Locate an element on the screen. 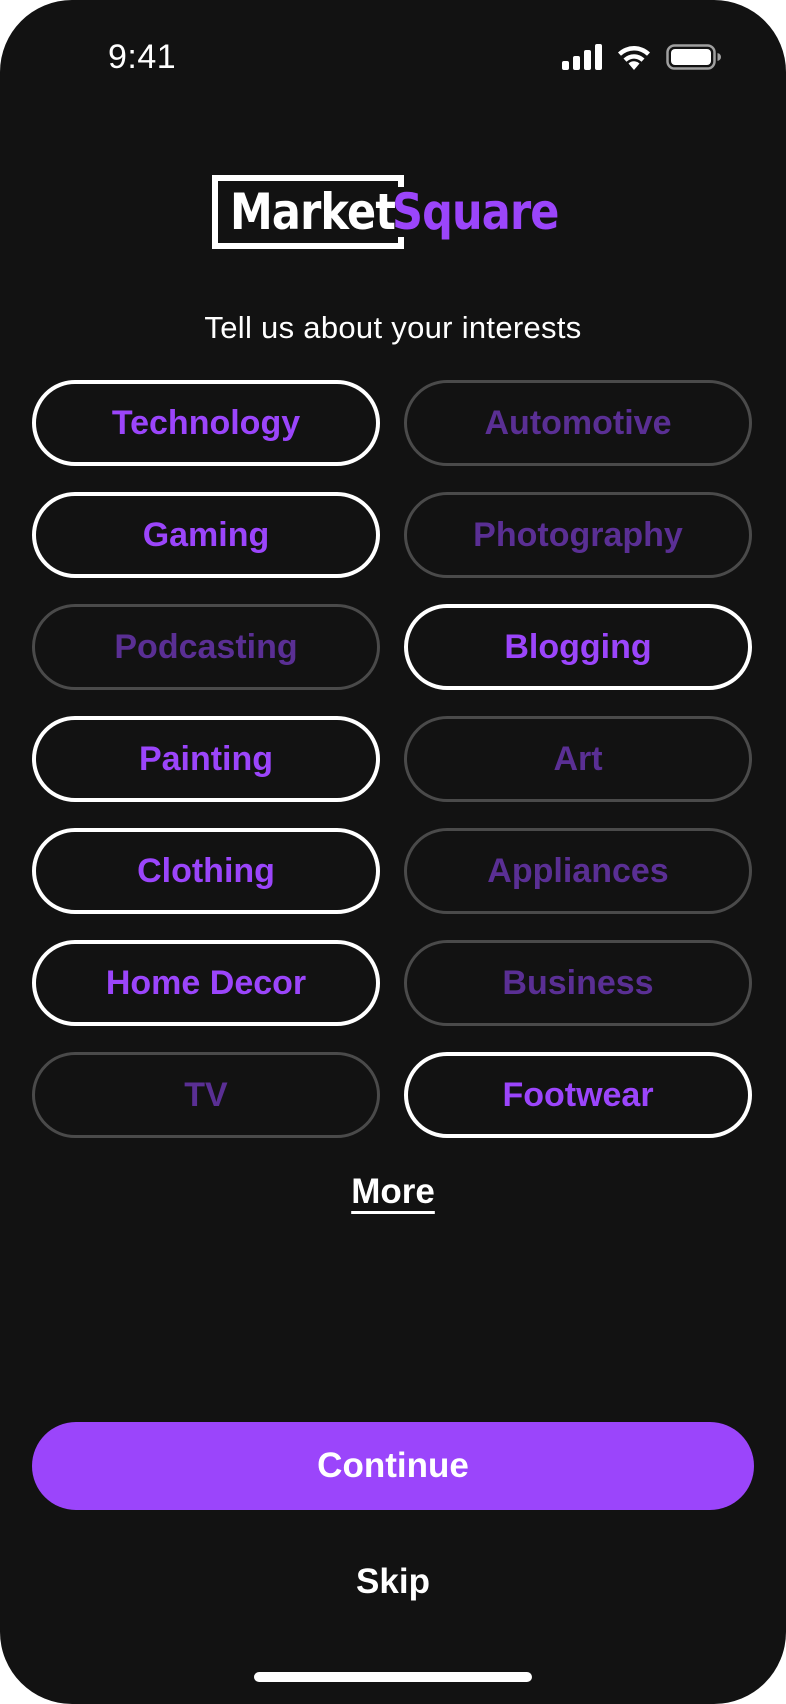  interest-chip-gaming: Gaming is located at coordinates (206, 535).